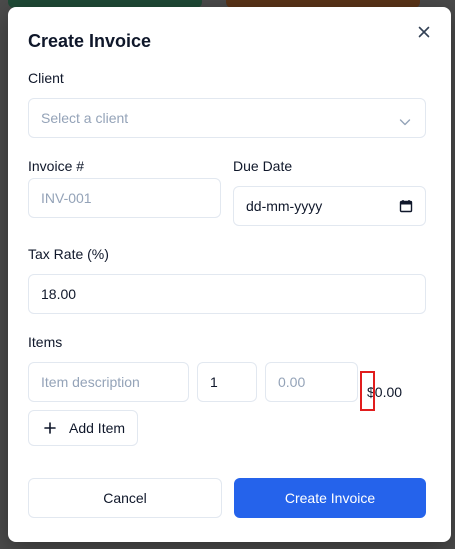 The height and width of the screenshot is (549, 455). Describe the element at coordinates (46, 78) in the screenshot. I see `client-label: Client` at that location.